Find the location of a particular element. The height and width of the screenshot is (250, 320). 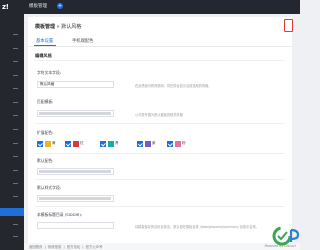

color-name: 紫 is located at coordinates (154, 143).